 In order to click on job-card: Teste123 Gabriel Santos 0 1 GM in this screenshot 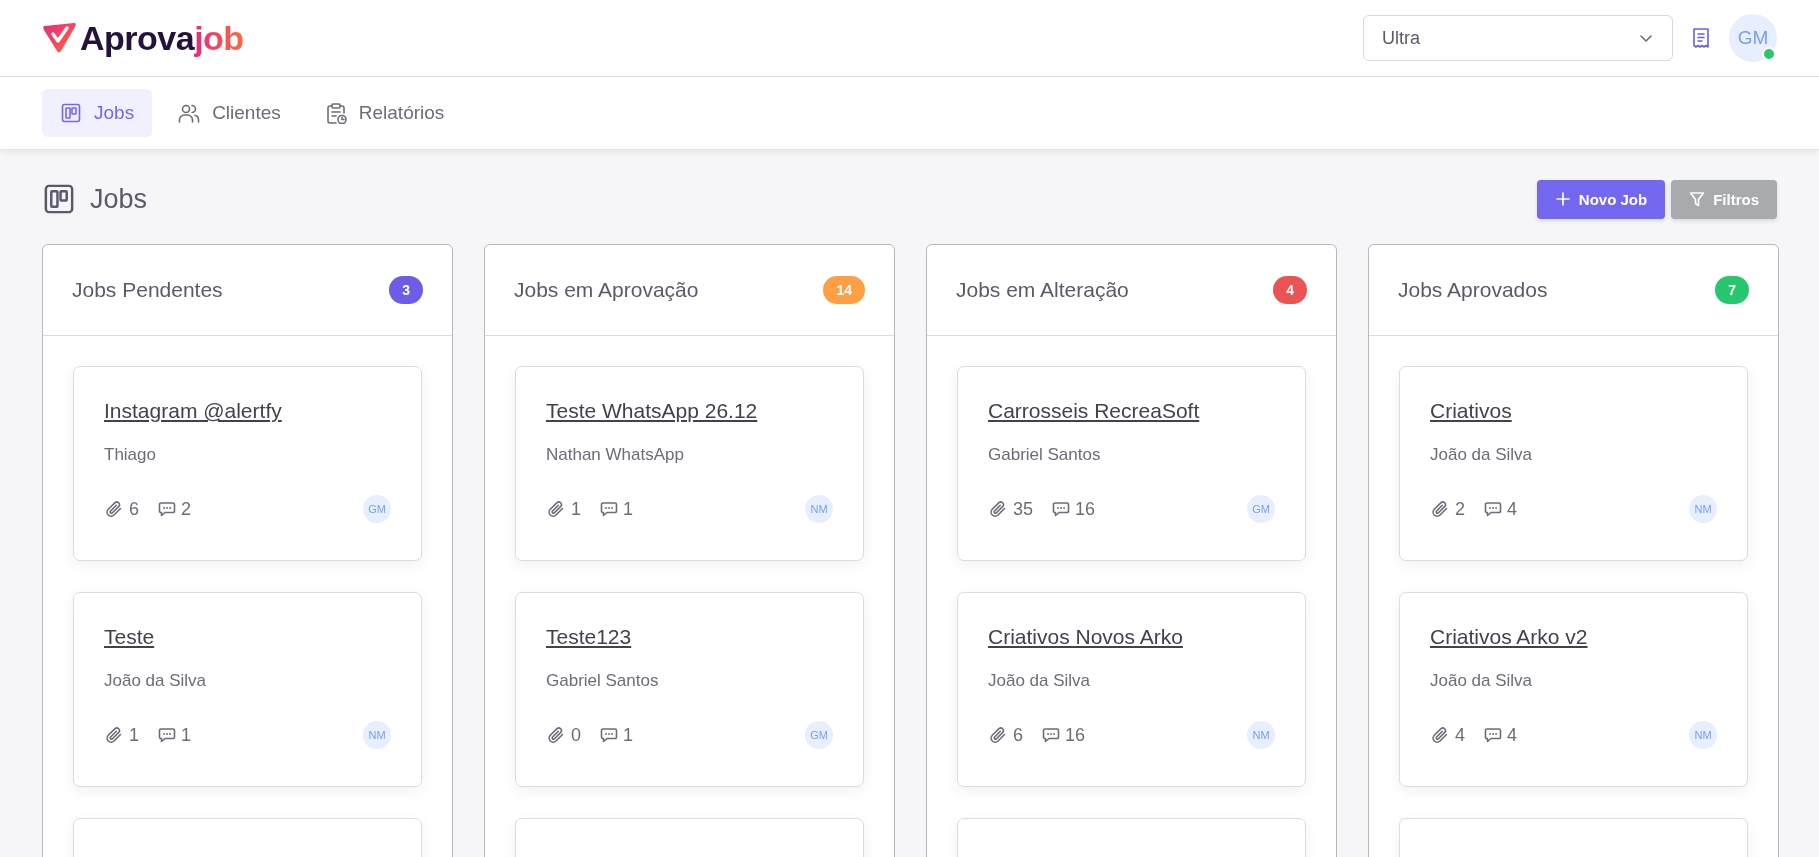, I will do `click(689, 689)`.